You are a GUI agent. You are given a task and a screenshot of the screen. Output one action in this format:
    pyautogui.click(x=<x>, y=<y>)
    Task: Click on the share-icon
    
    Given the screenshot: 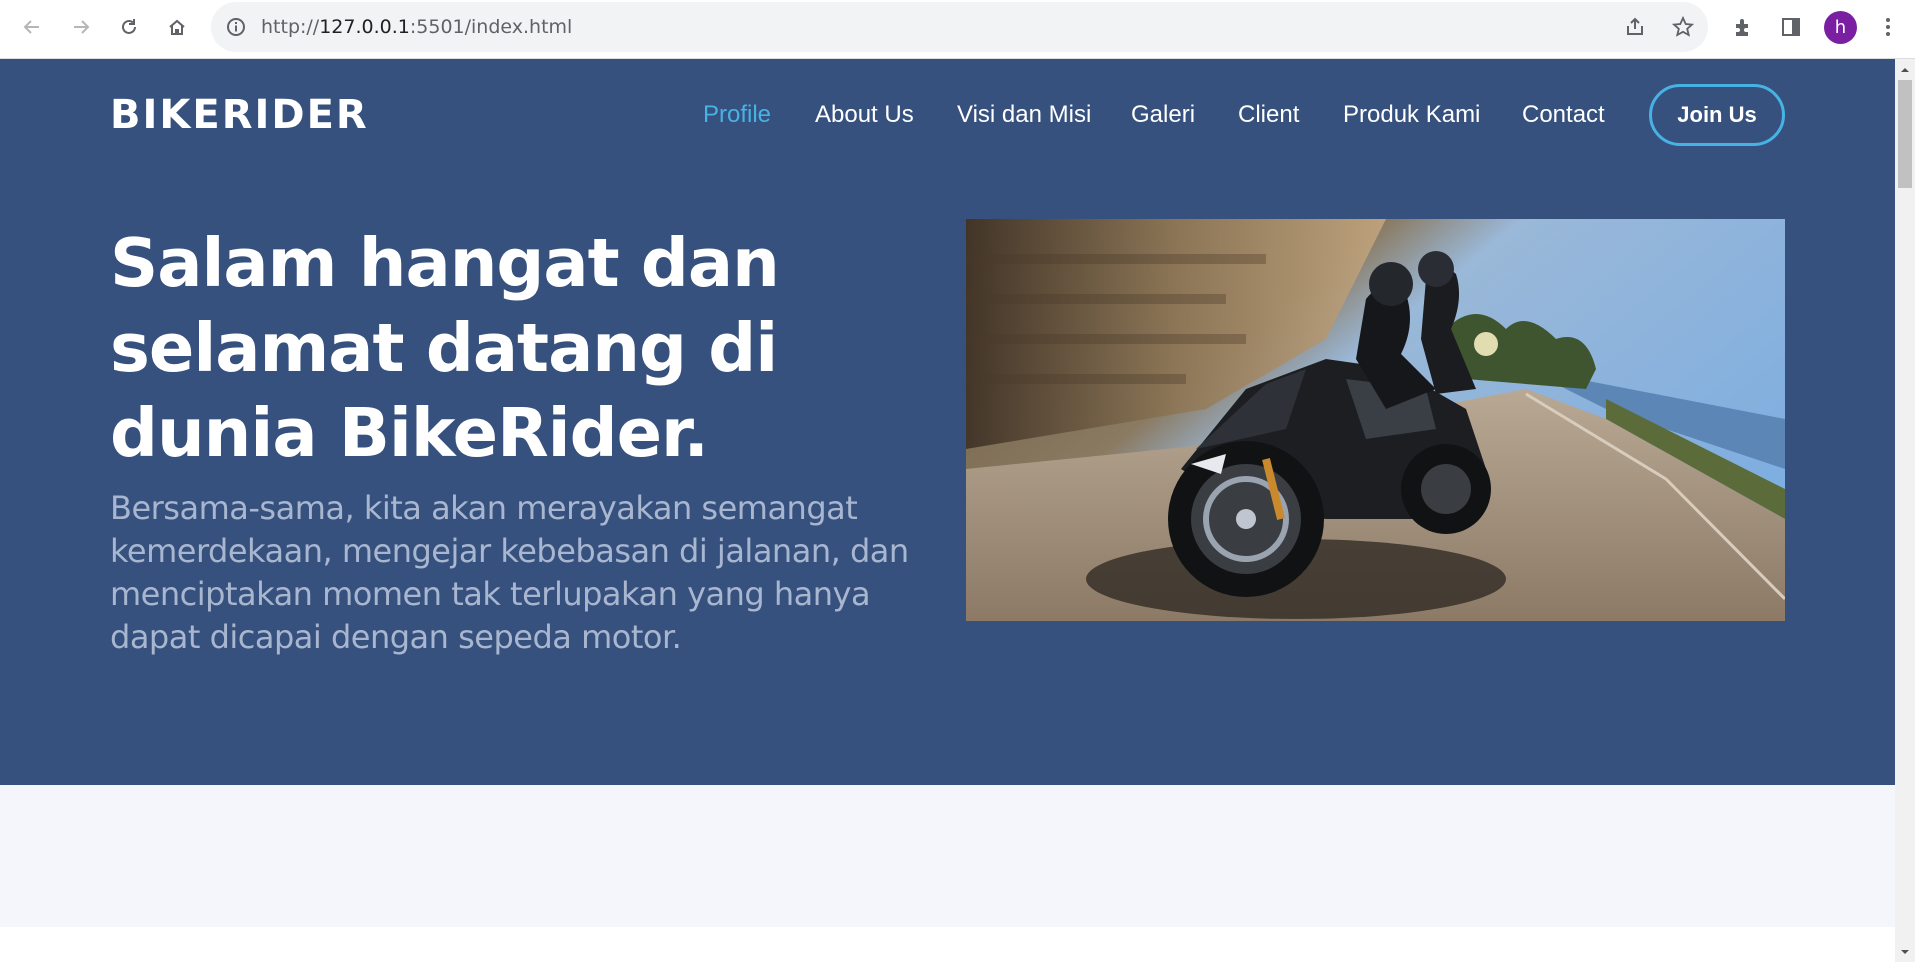 What is the action you would take?
    pyautogui.click(x=1635, y=27)
    